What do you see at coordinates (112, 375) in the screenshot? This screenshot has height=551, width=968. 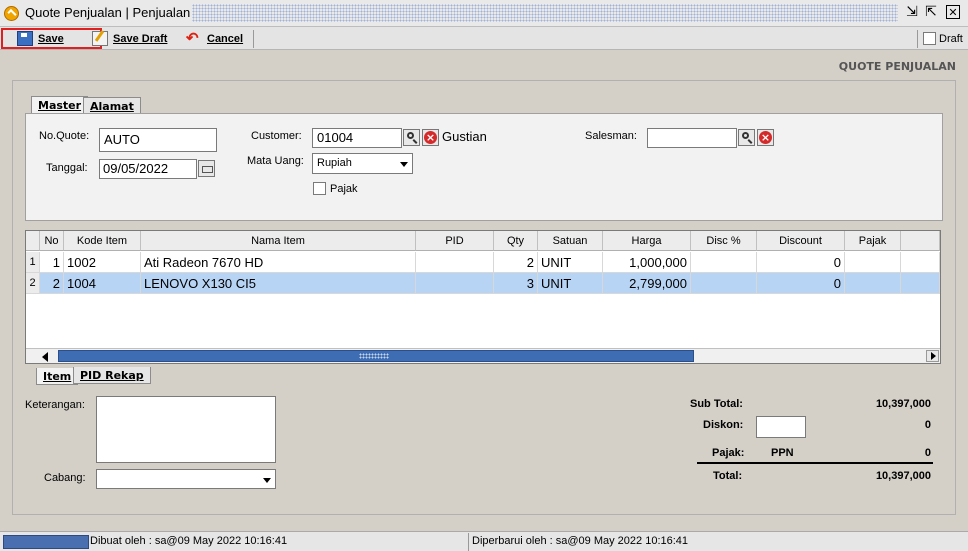 I see `tab-pid-rekap: PID Rekap` at bounding box center [112, 375].